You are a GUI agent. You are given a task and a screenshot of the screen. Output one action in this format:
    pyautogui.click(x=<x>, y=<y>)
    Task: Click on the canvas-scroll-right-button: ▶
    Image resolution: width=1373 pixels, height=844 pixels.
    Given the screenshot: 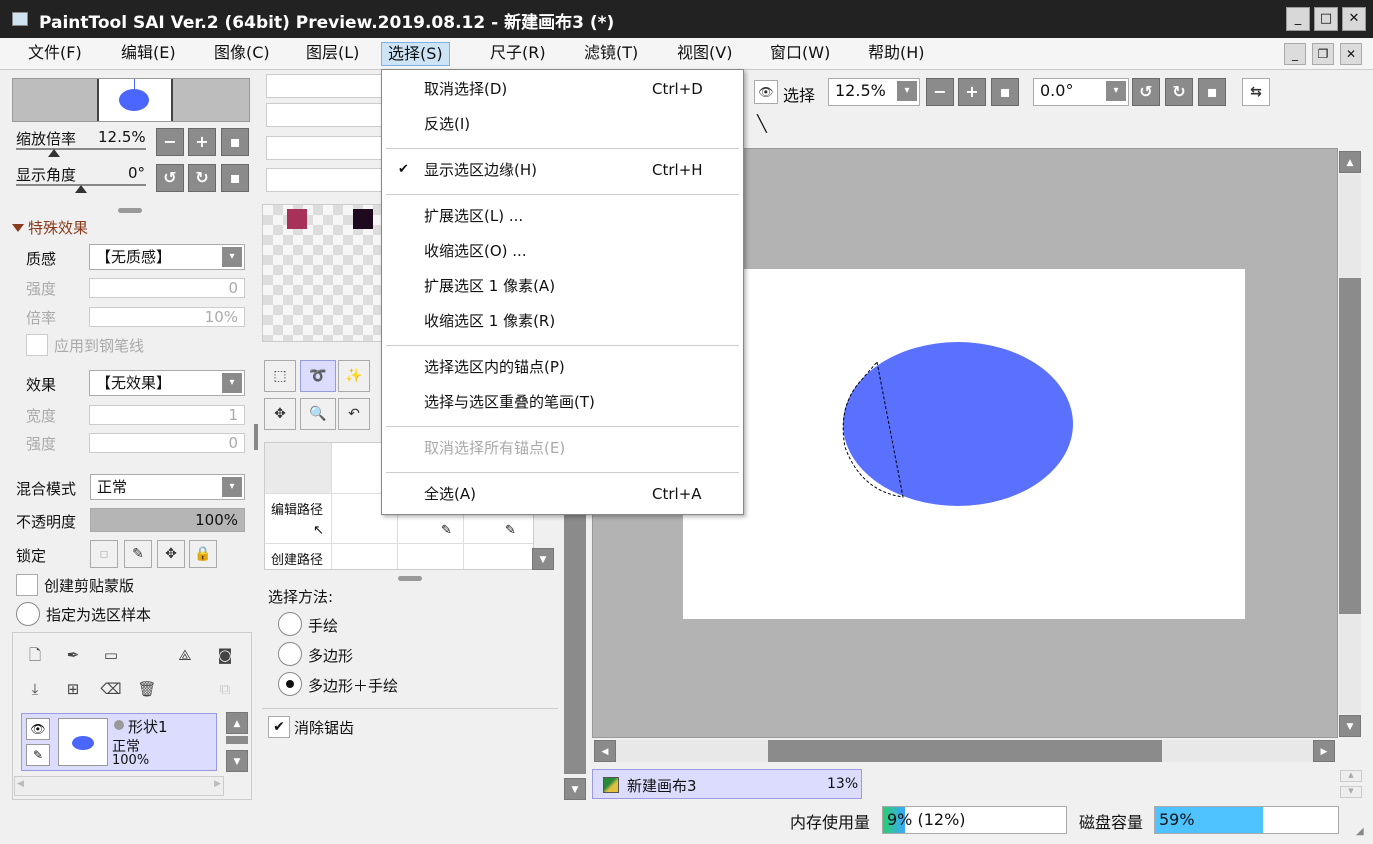 What is the action you would take?
    pyautogui.click(x=1324, y=751)
    